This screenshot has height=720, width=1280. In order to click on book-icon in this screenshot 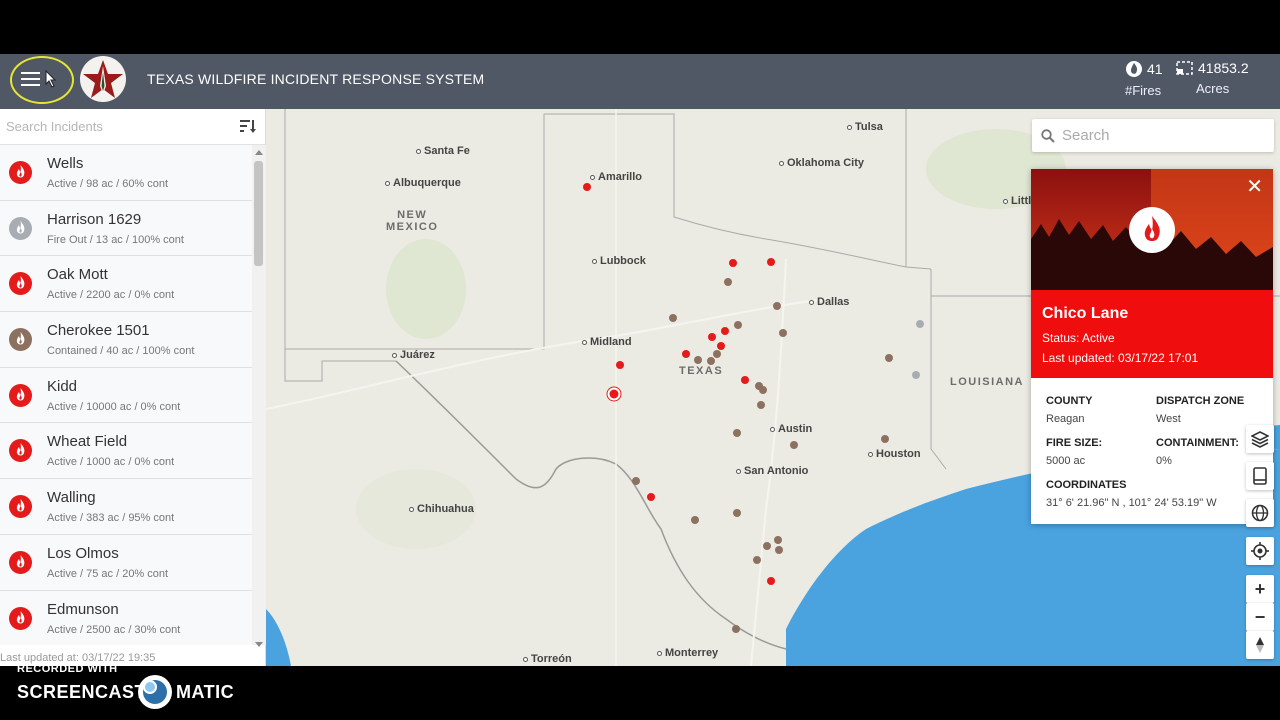, I will do `click(1260, 476)`.